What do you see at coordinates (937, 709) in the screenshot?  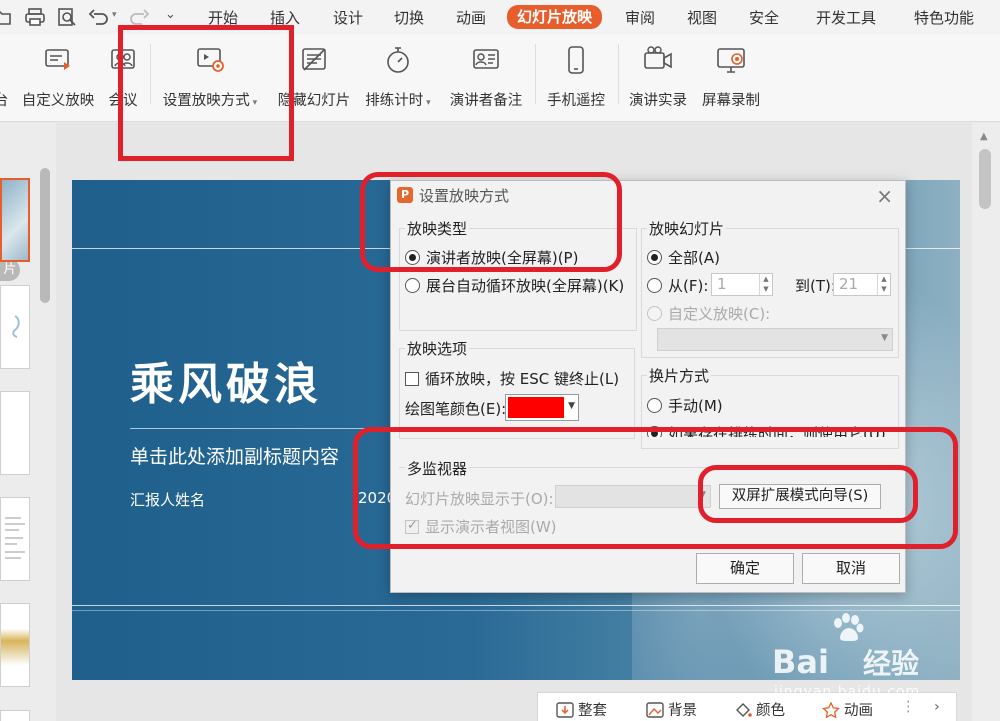 I see `chevron-right-icon: ›` at bounding box center [937, 709].